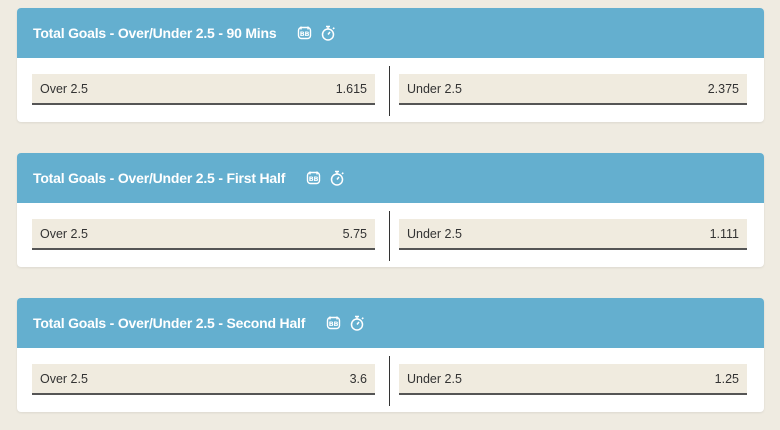 The height and width of the screenshot is (430, 780). I want to click on selection-over: Over 2.5 5.75, so click(203, 234).